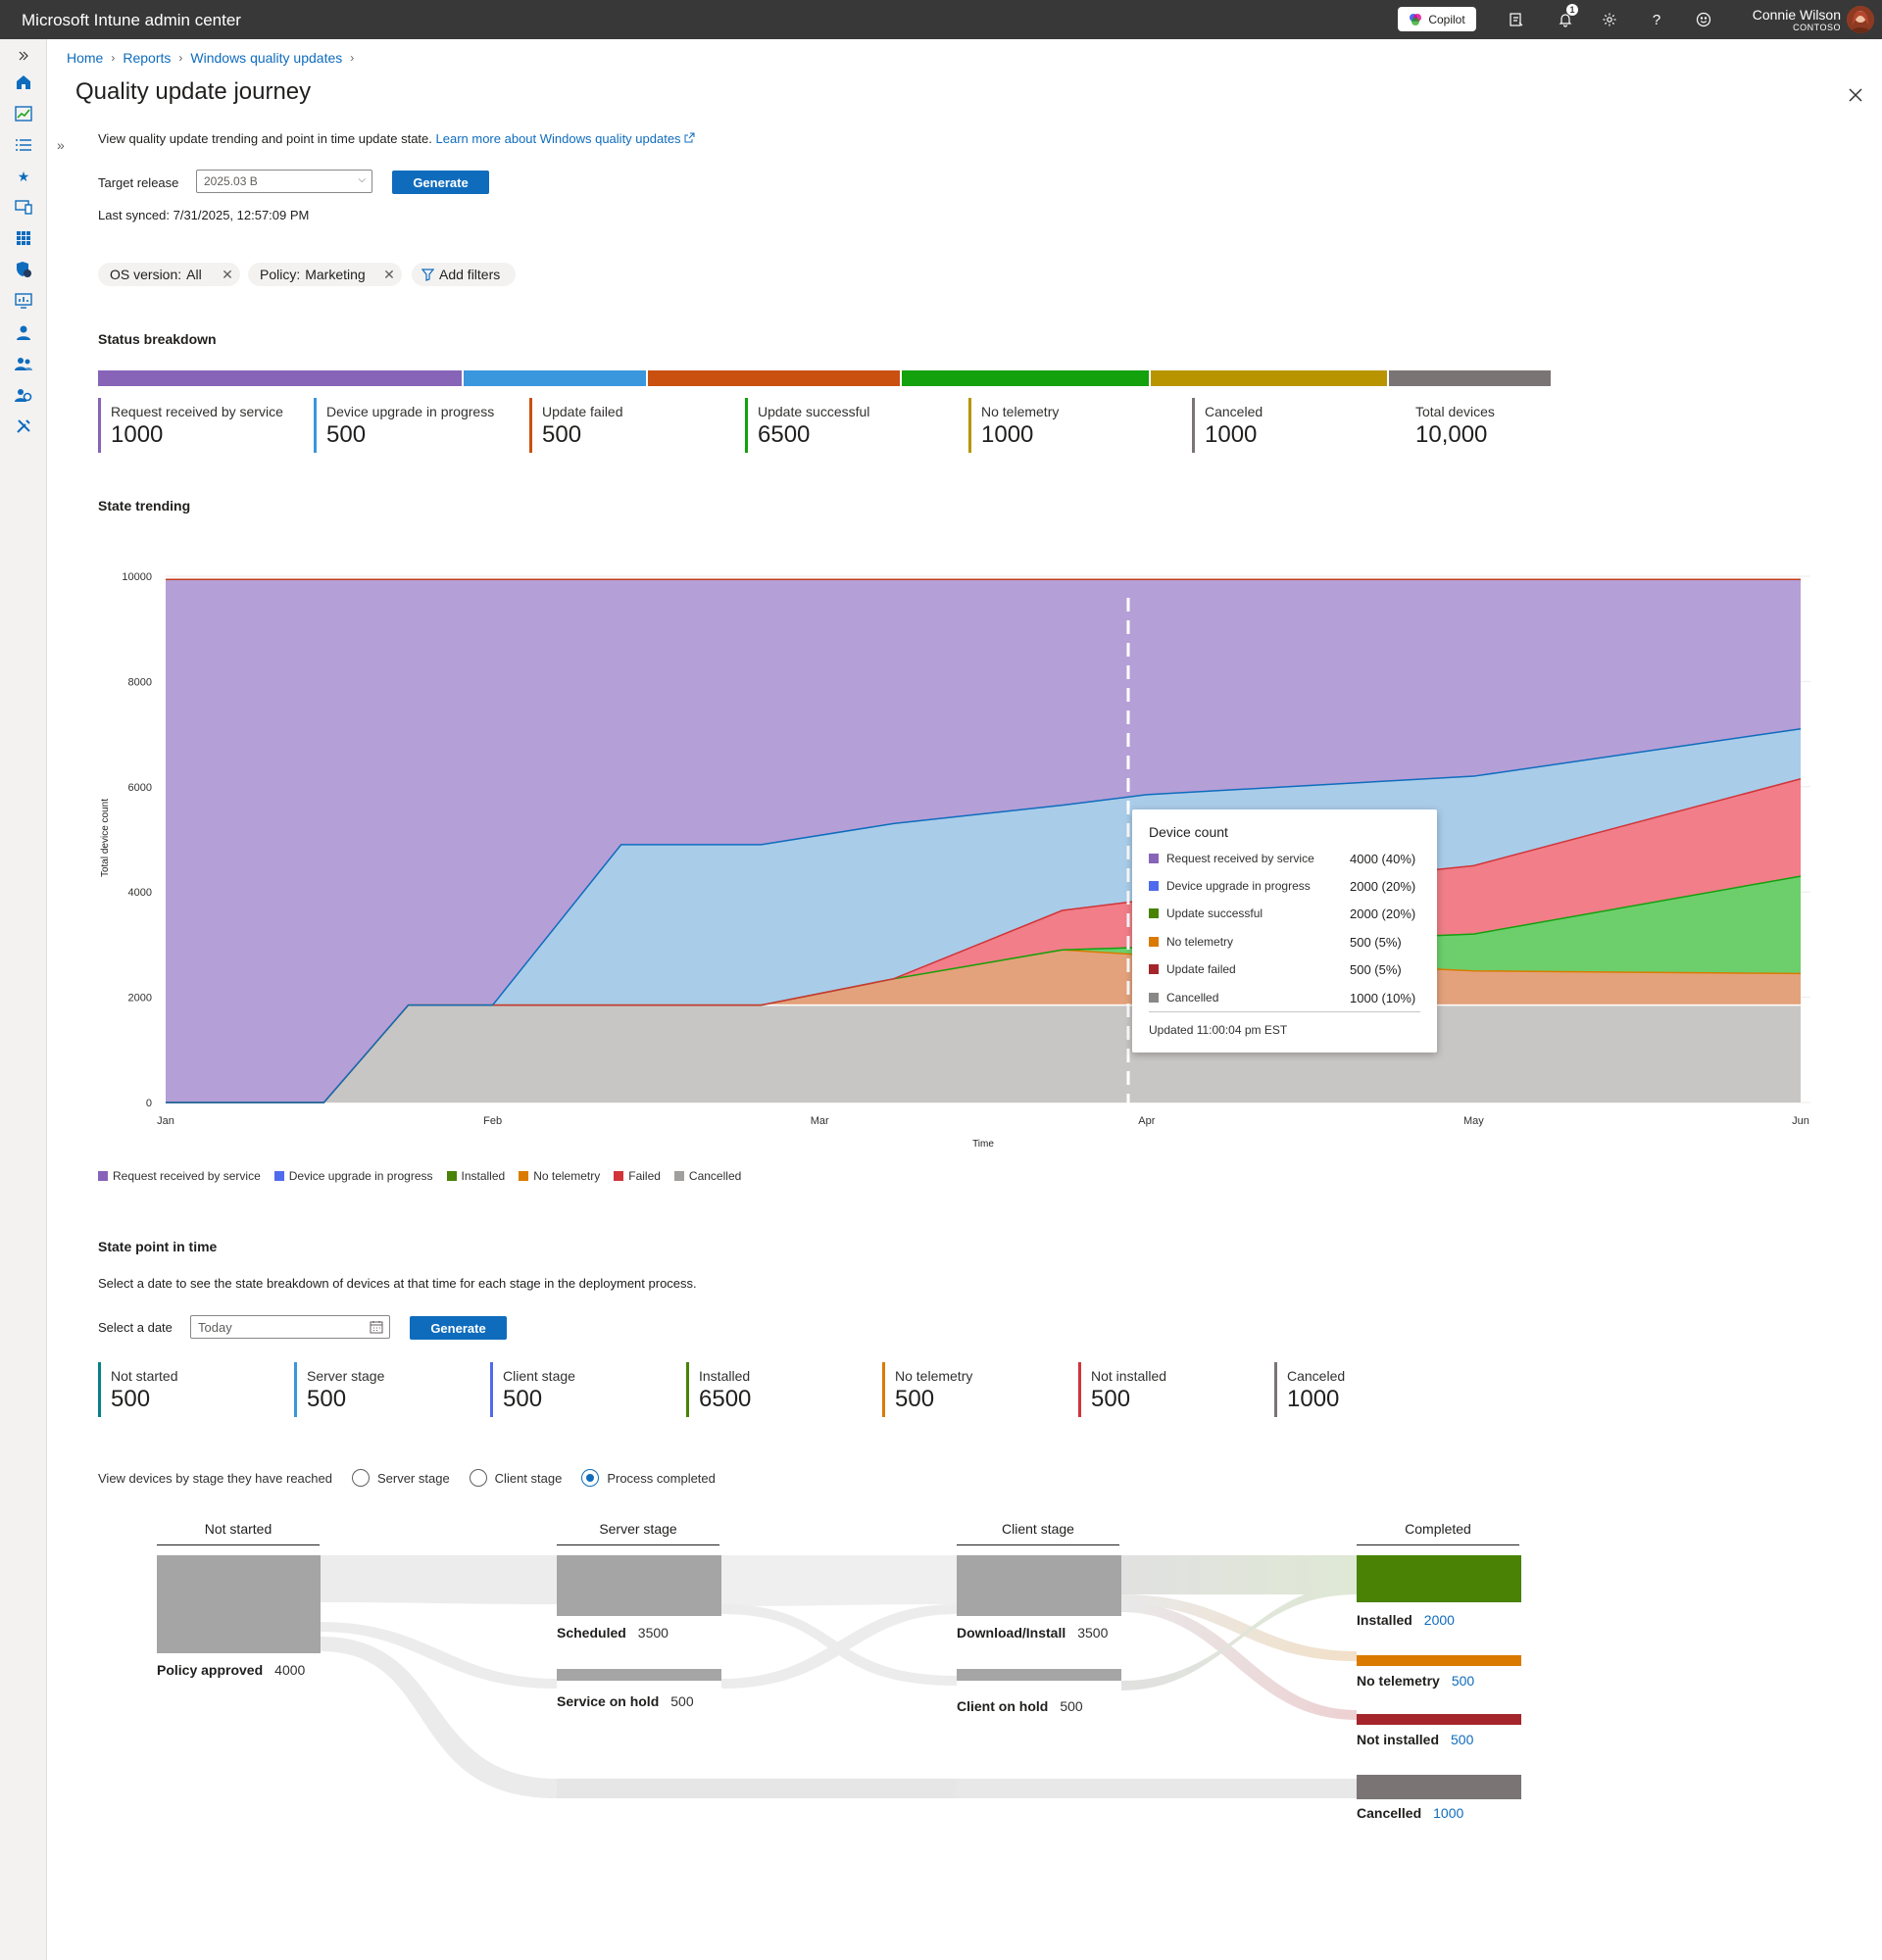  Describe the element at coordinates (1039, 1675) in the screenshot. I see `sankey-node-client-on-hold` at that location.